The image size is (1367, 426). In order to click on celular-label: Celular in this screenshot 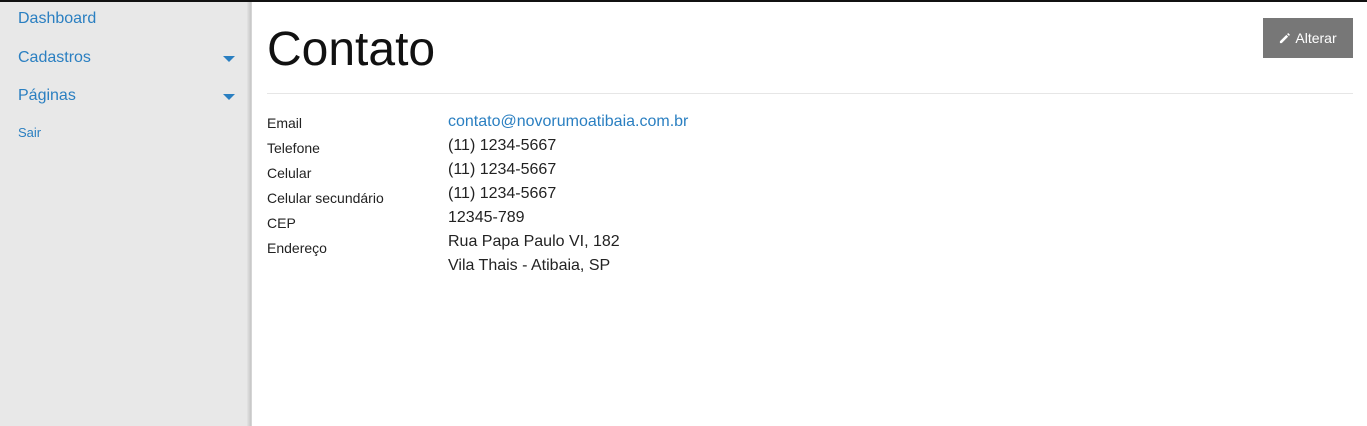, I will do `click(289, 173)`.